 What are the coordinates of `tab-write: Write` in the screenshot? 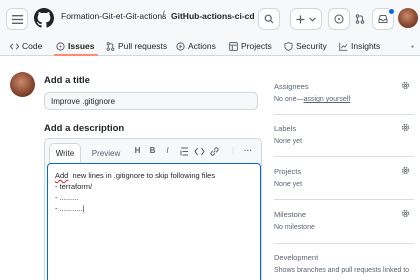 It's located at (65, 153).